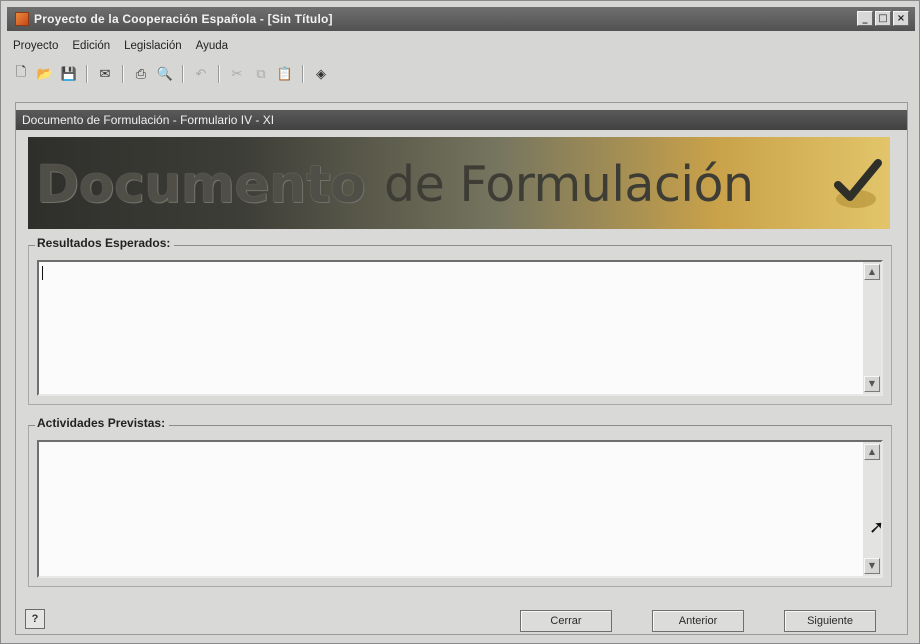  What do you see at coordinates (858, 183) in the screenshot?
I see `check-seal-icon` at bounding box center [858, 183].